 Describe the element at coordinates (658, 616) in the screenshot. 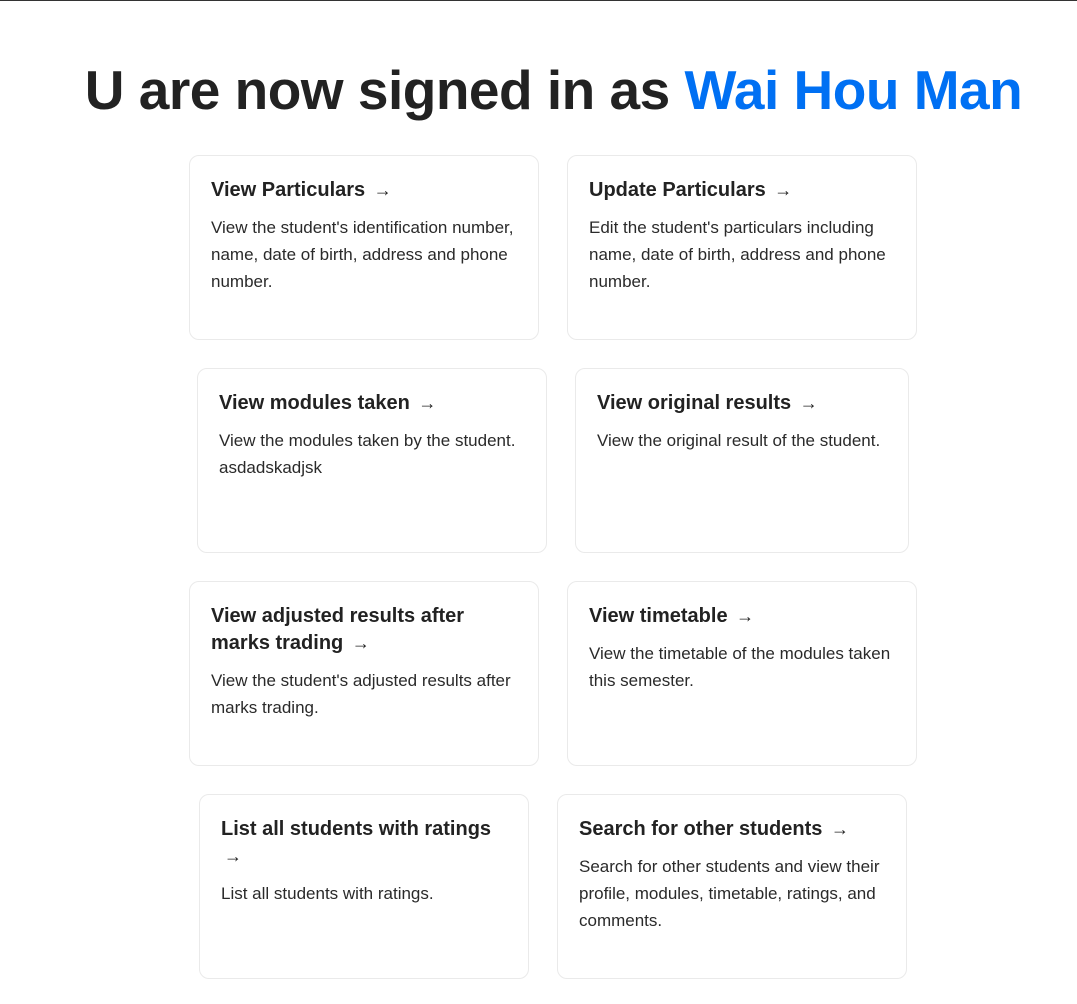

I see `card-title-text: View timetable` at that location.